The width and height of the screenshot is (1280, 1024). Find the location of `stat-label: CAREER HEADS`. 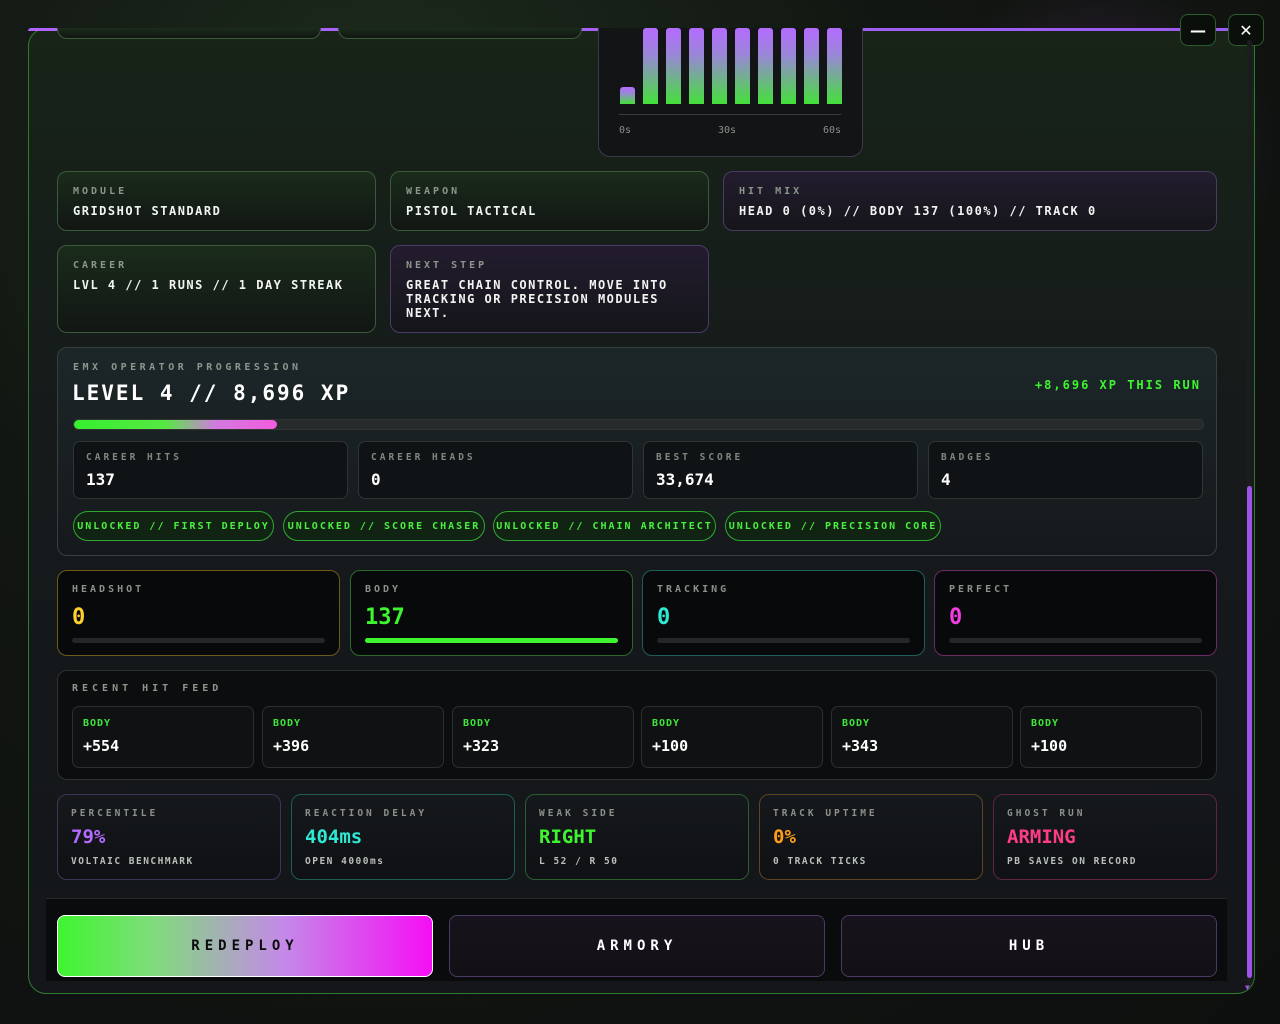

stat-label: CAREER HEADS is located at coordinates (423, 457).